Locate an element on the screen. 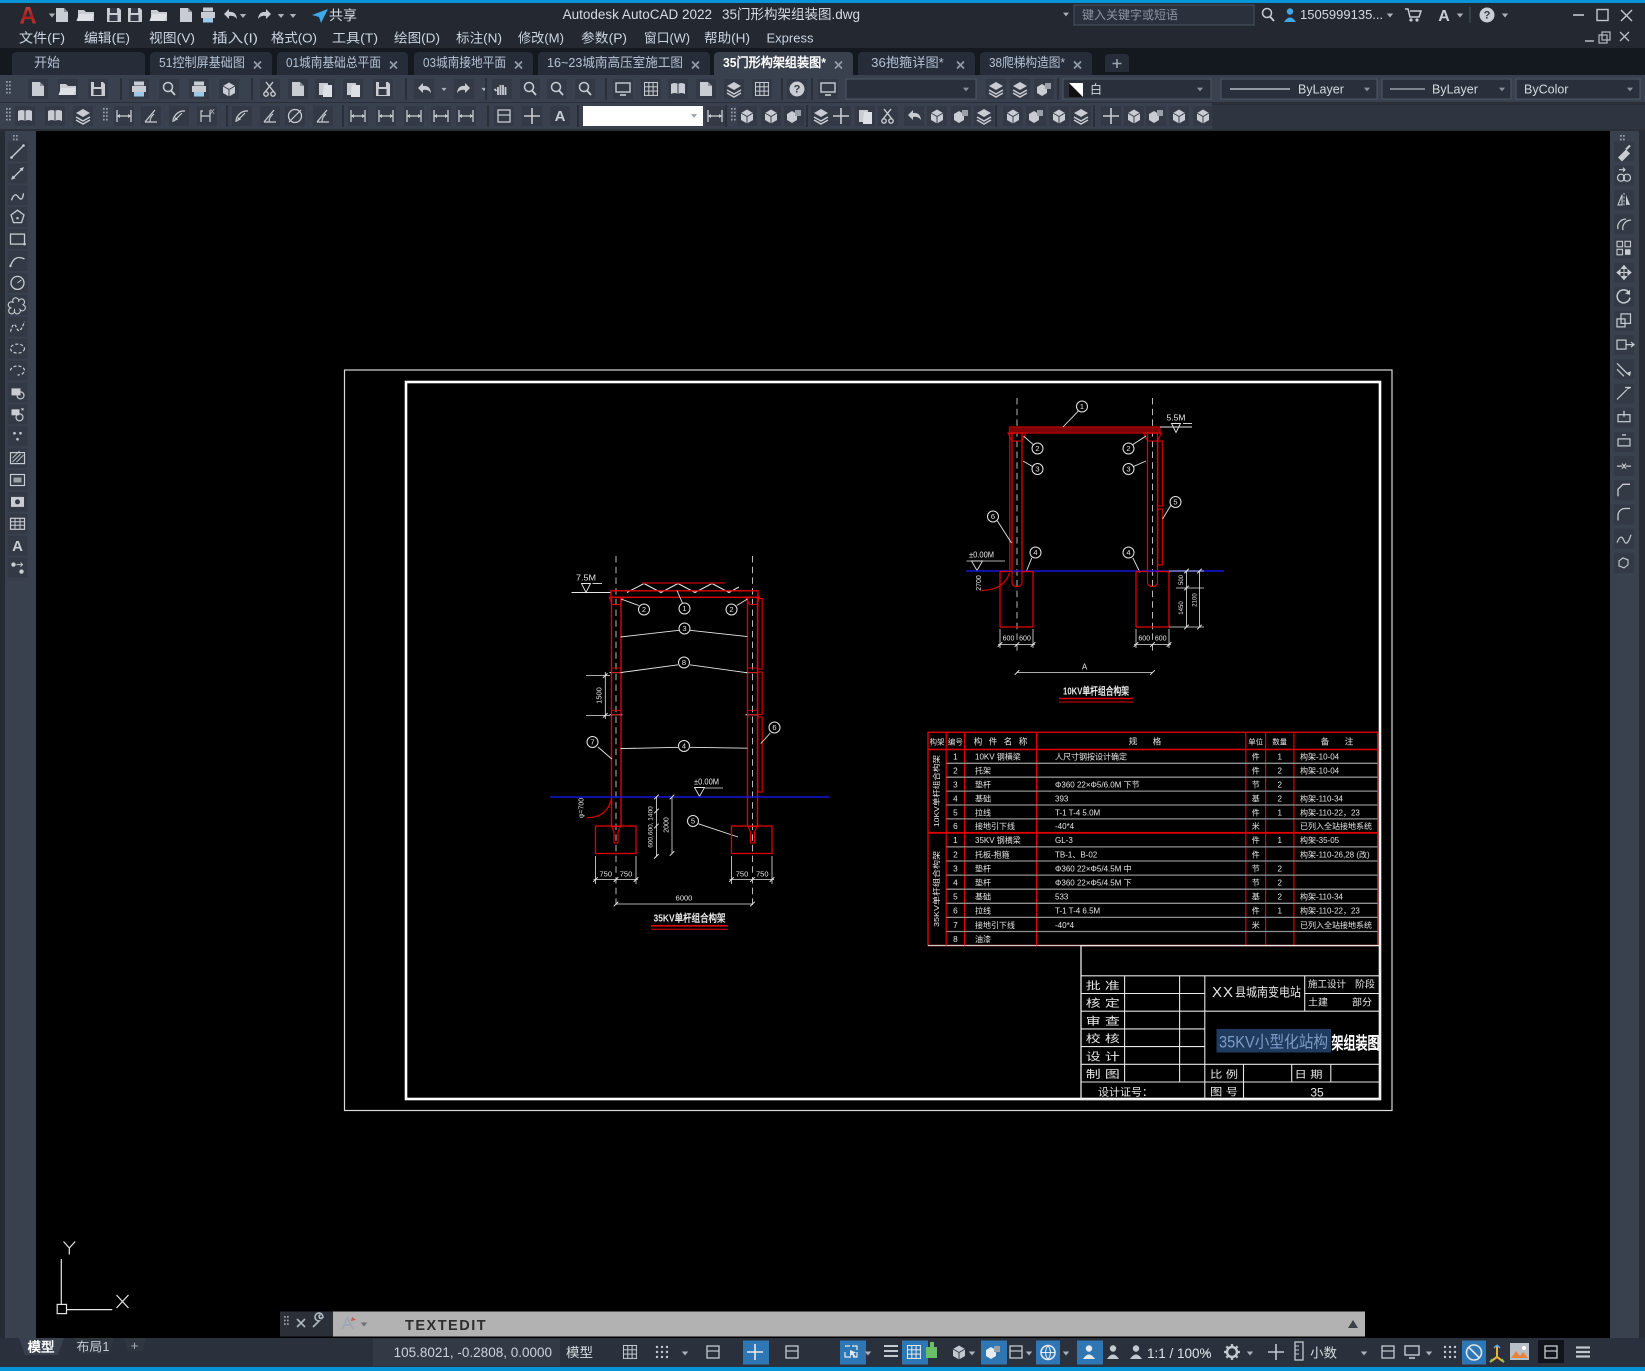  svg-text: 数量 is located at coordinates (1280, 742).